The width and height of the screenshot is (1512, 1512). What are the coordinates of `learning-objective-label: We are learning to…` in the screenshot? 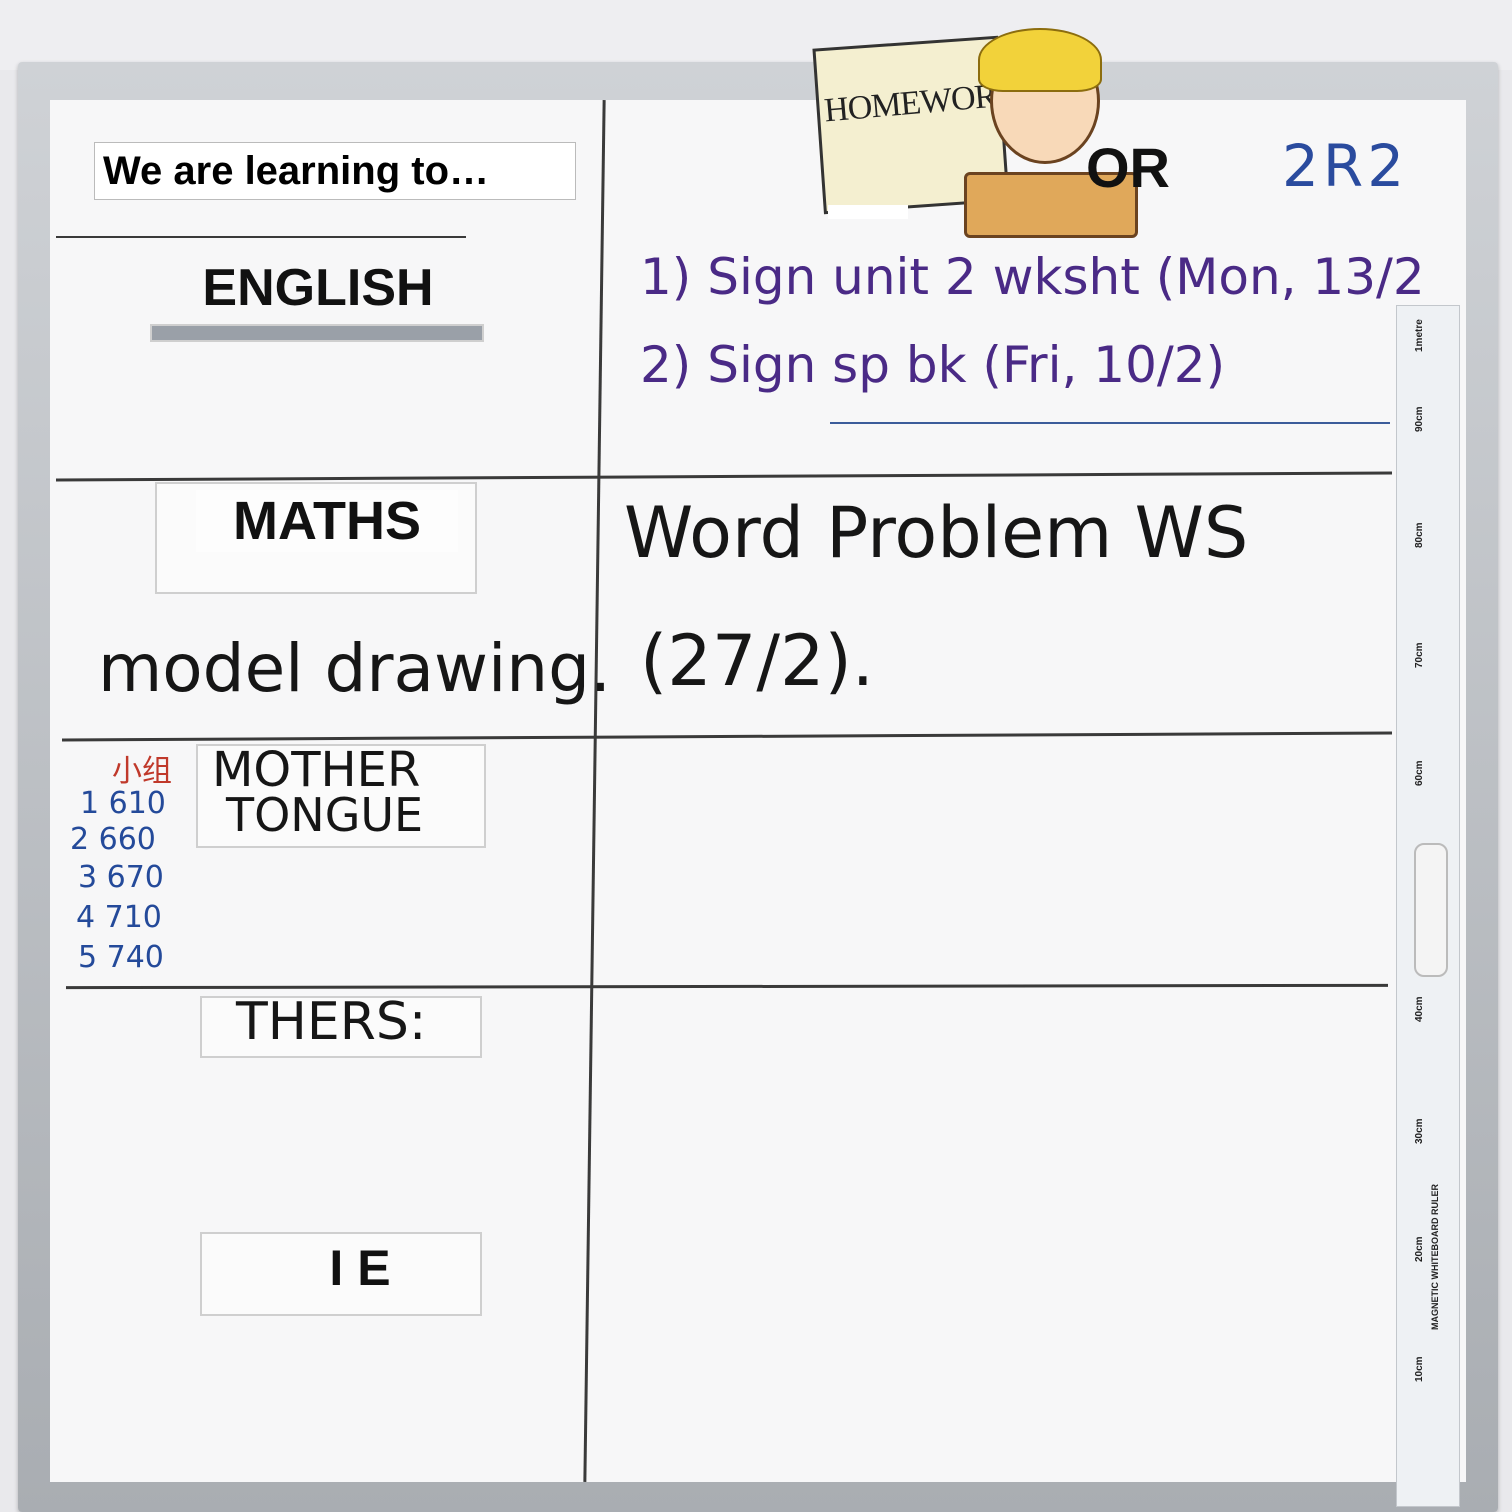 It's located at (335, 171).